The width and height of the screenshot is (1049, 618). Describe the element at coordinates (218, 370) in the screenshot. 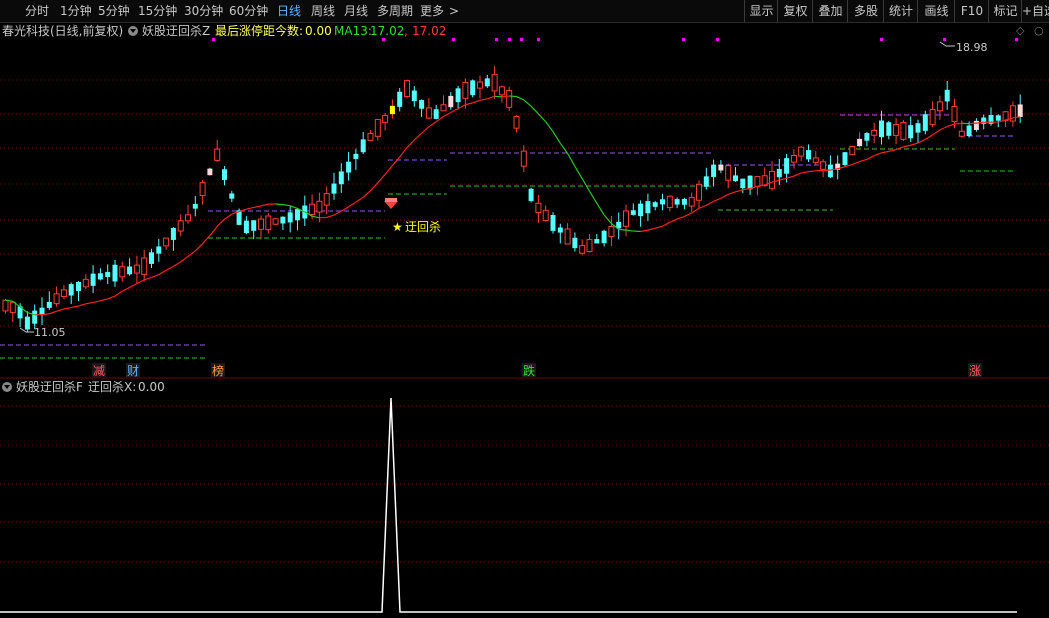

I see `event-tag: 榜` at that location.